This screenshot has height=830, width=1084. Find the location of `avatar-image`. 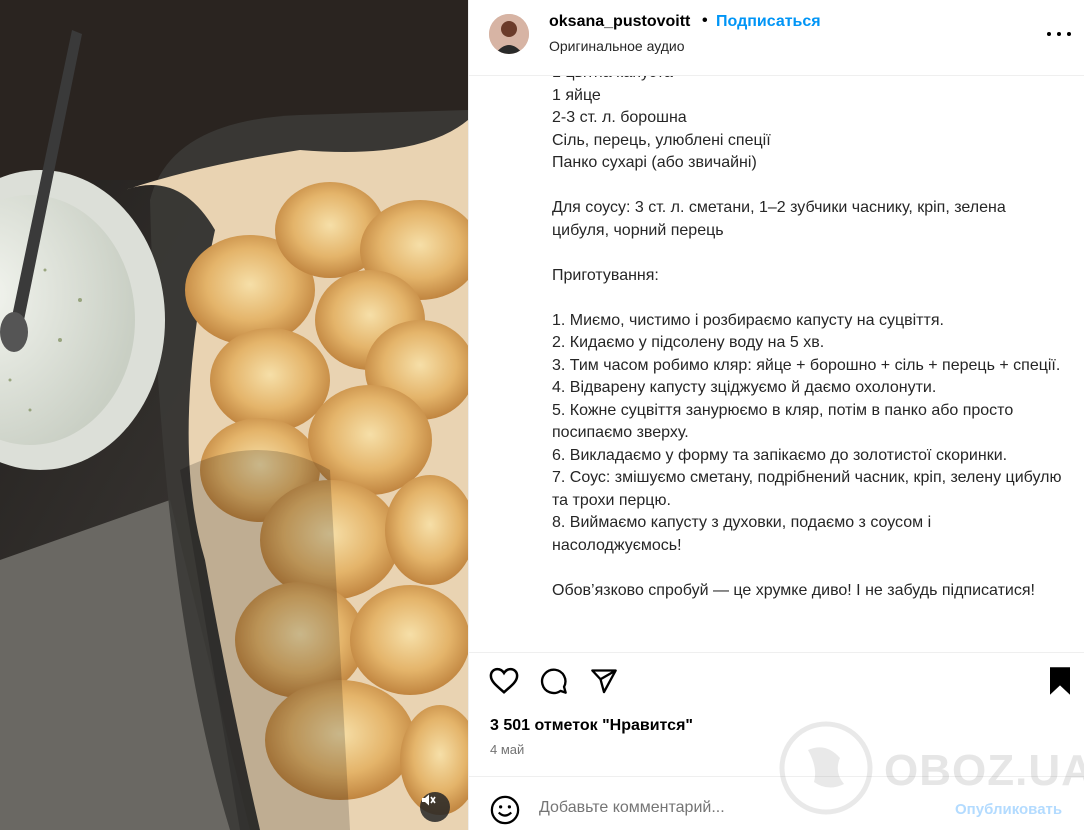

avatar-image is located at coordinates (509, 34).